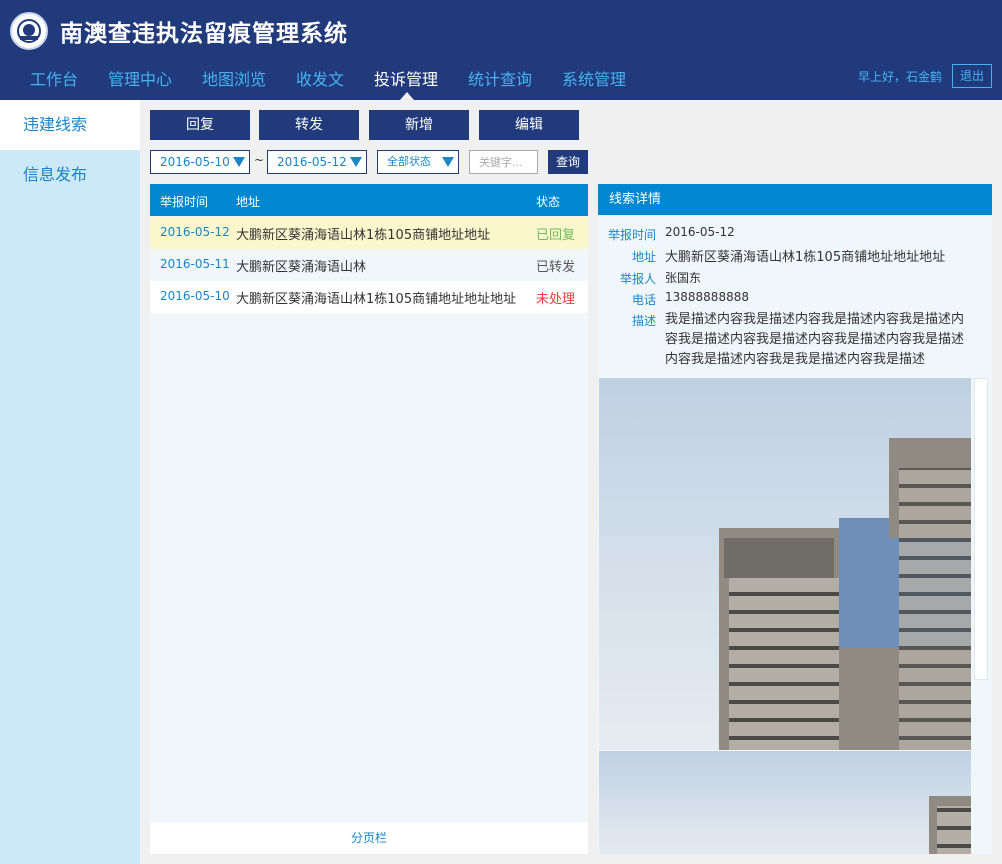  Describe the element at coordinates (369, 838) in the screenshot. I see `pagination-bar: 分页栏` at that location.